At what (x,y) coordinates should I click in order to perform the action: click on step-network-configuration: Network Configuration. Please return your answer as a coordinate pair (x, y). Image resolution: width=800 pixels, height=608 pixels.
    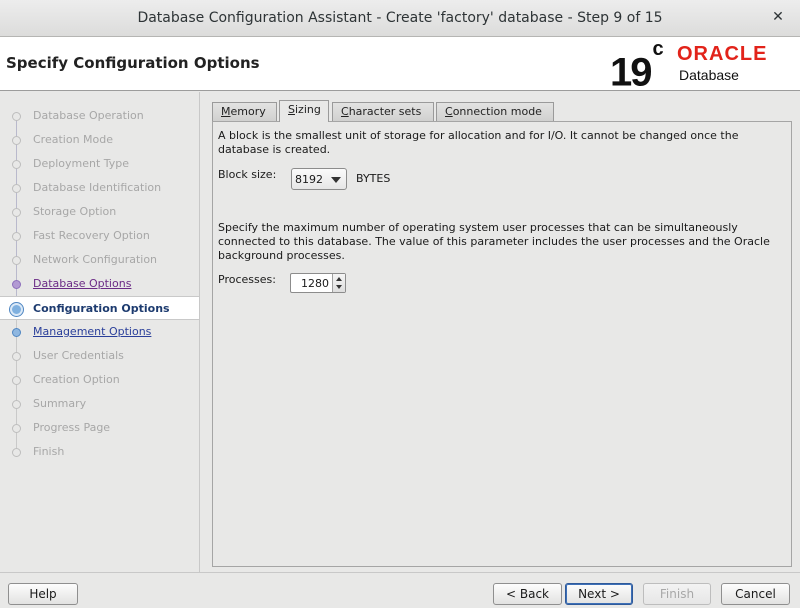
    Looking at the image, I should click on (99, 260).